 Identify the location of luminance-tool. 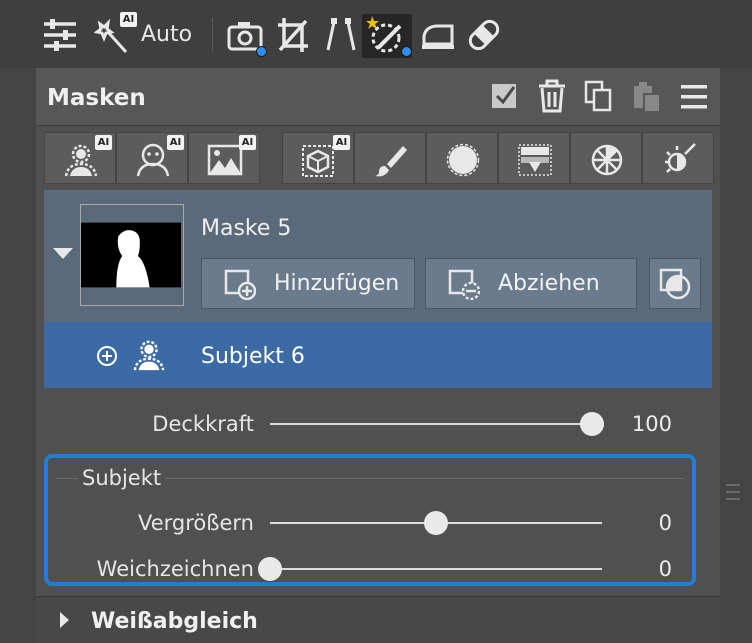
(678, 158).